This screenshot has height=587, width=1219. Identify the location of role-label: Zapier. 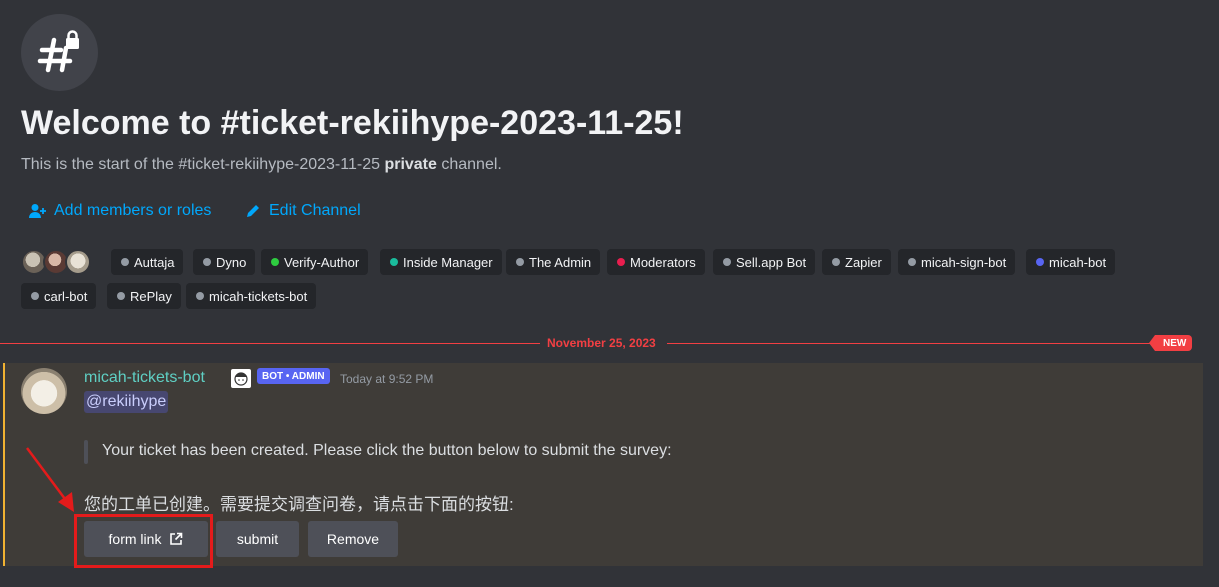
(863, 262).